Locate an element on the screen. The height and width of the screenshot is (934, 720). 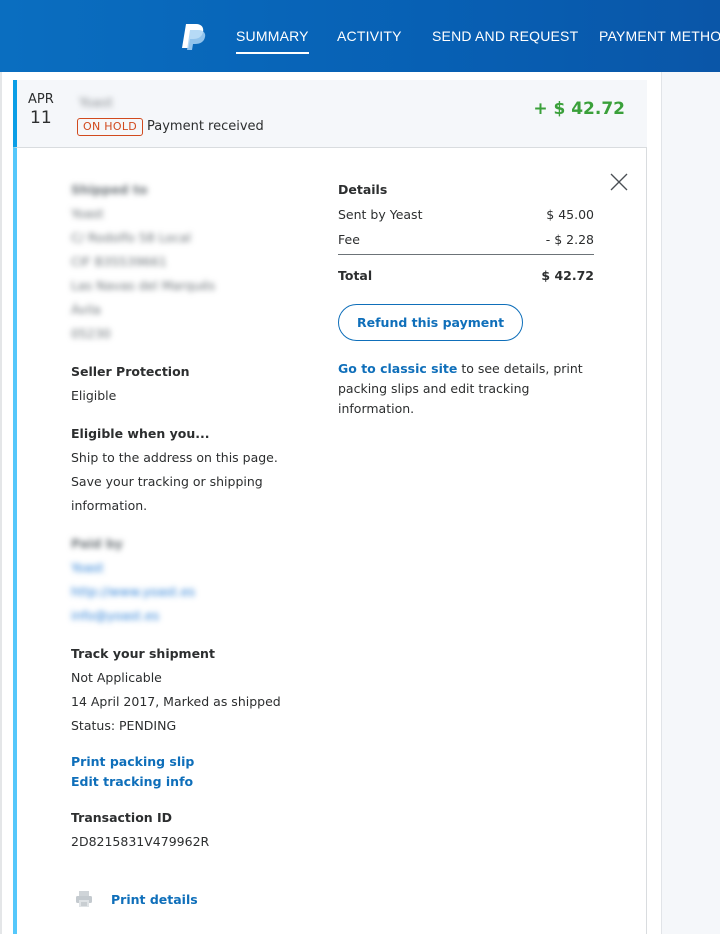
transaction-id-value: 2D8215831V479962R is located at coordinates (140, 841).